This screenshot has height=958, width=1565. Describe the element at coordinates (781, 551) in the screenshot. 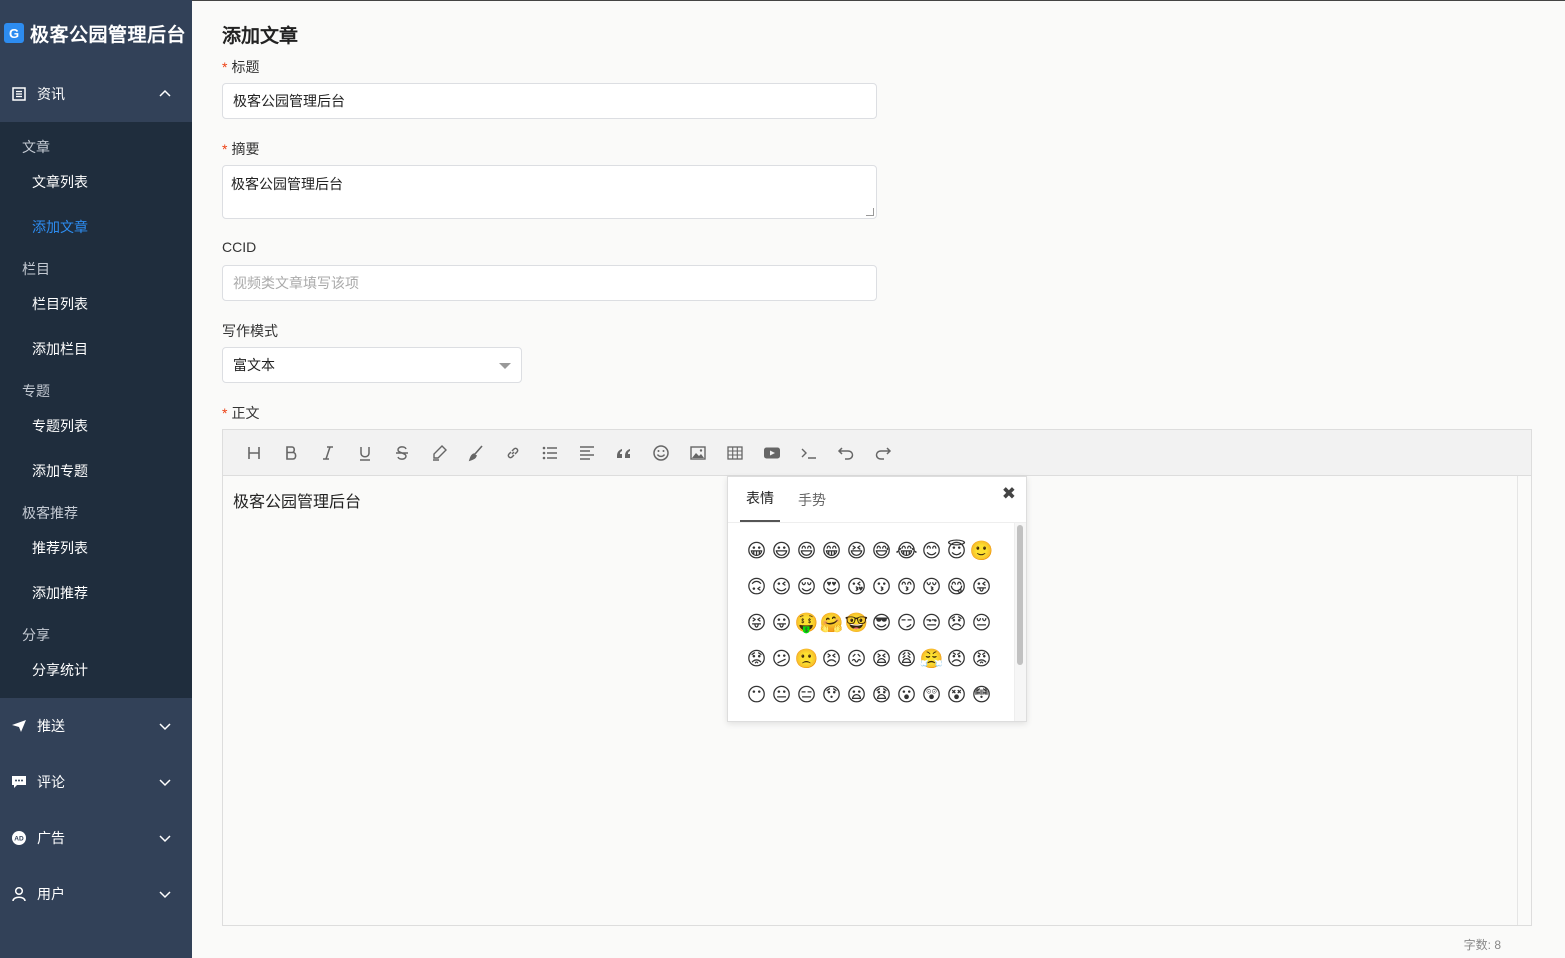

I see `emoji-item: 😃` at that location.